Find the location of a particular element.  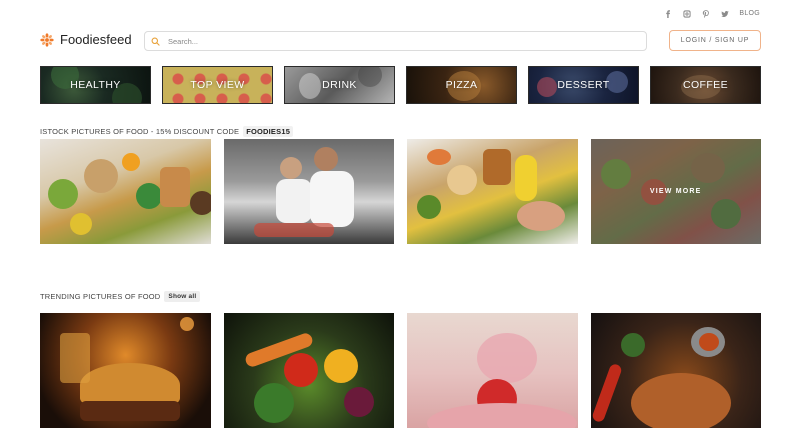

istock-view-more-tile: VIEW MORE is located at coordinates (676, 191).